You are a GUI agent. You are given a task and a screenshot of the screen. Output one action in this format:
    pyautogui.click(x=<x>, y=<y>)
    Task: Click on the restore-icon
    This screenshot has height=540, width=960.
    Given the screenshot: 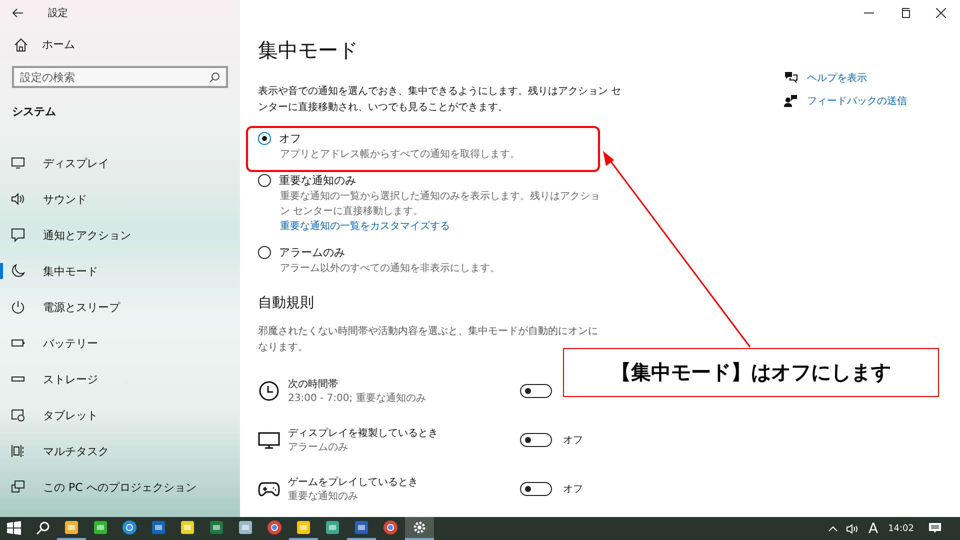 What is the action you would take?
    pyautogui.click(x=905, y=13)
    